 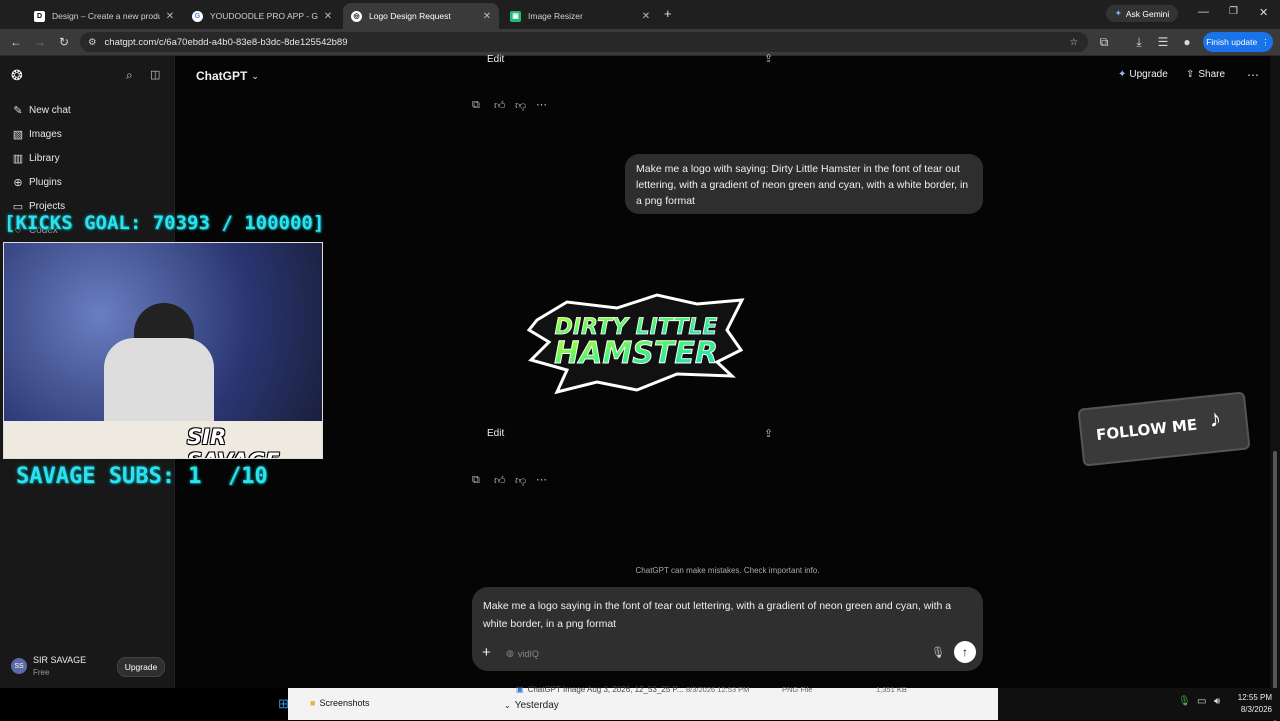 I want to click on generated-logo-image: DIRTY LITTLE HAMSTER, so click(x=635, y=343).